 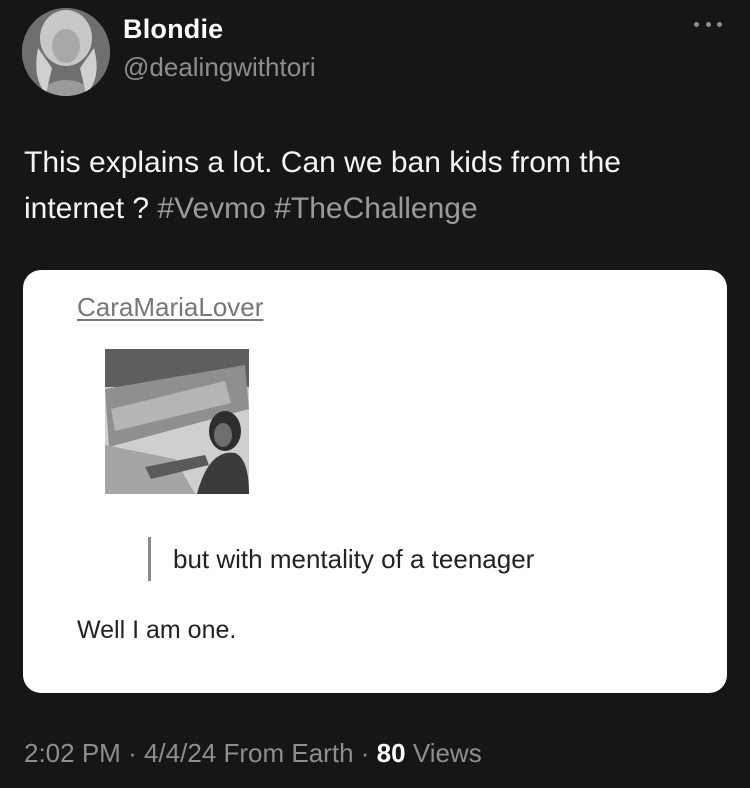 What do you see at coordinates (157, 630) in the screenshot?
I see `card-reply: Well I am one.` at bounding box center [157, 630].